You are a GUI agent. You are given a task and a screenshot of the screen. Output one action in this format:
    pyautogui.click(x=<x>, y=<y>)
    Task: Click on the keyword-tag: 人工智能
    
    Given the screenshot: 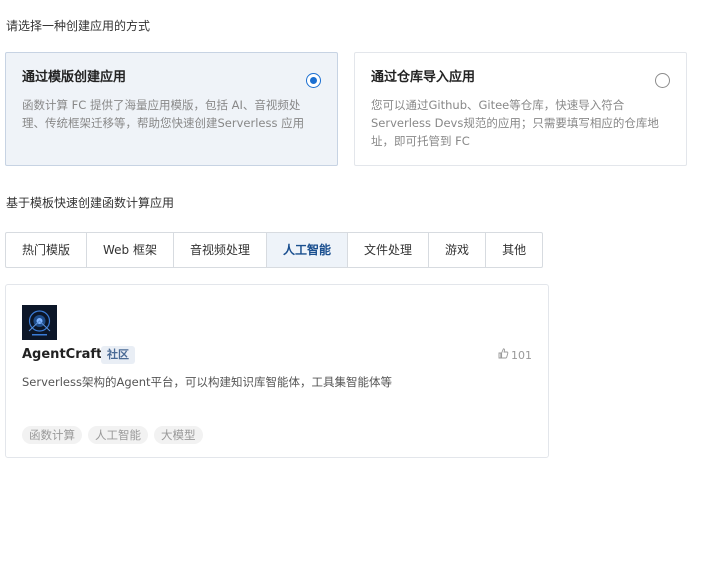 What is the action you would take?
    pyautogui.click(x=118, y=435)
    